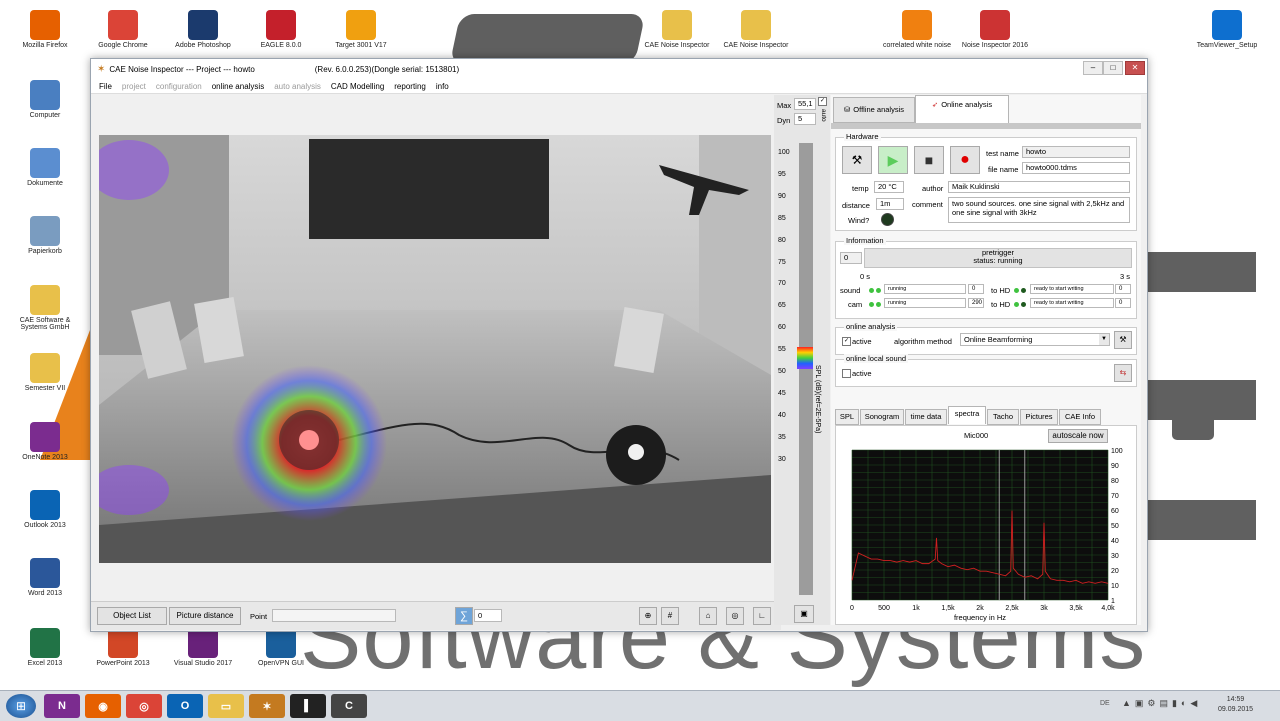  I want to click on desktop-shortcut: Noise Inspector 2016, so click(995, 29).